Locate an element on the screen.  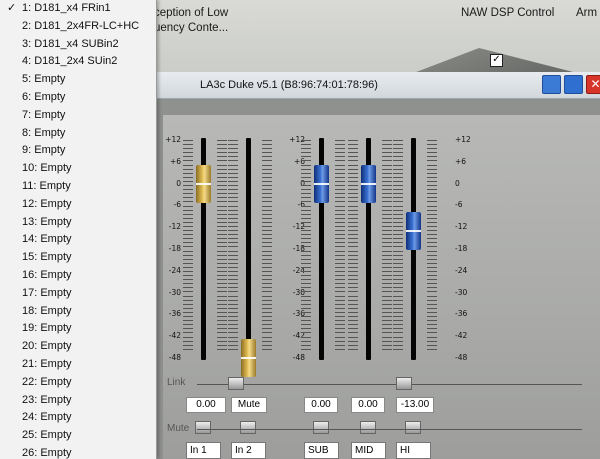
menu-item-label: 12: Empty is located at coordinates (47, 203).